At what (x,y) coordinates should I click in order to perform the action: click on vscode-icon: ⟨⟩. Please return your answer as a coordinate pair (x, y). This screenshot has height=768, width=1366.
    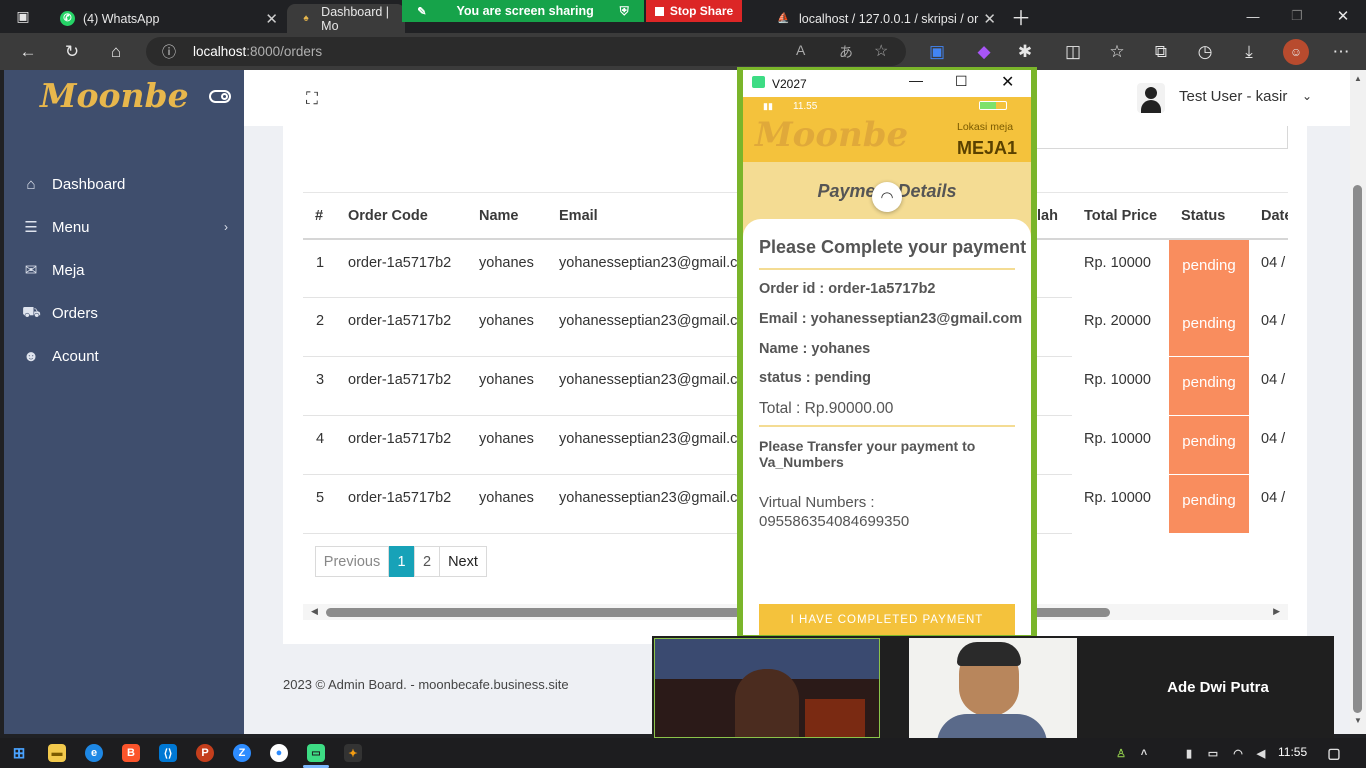
    Looking at the image, I should click on (168, 753).